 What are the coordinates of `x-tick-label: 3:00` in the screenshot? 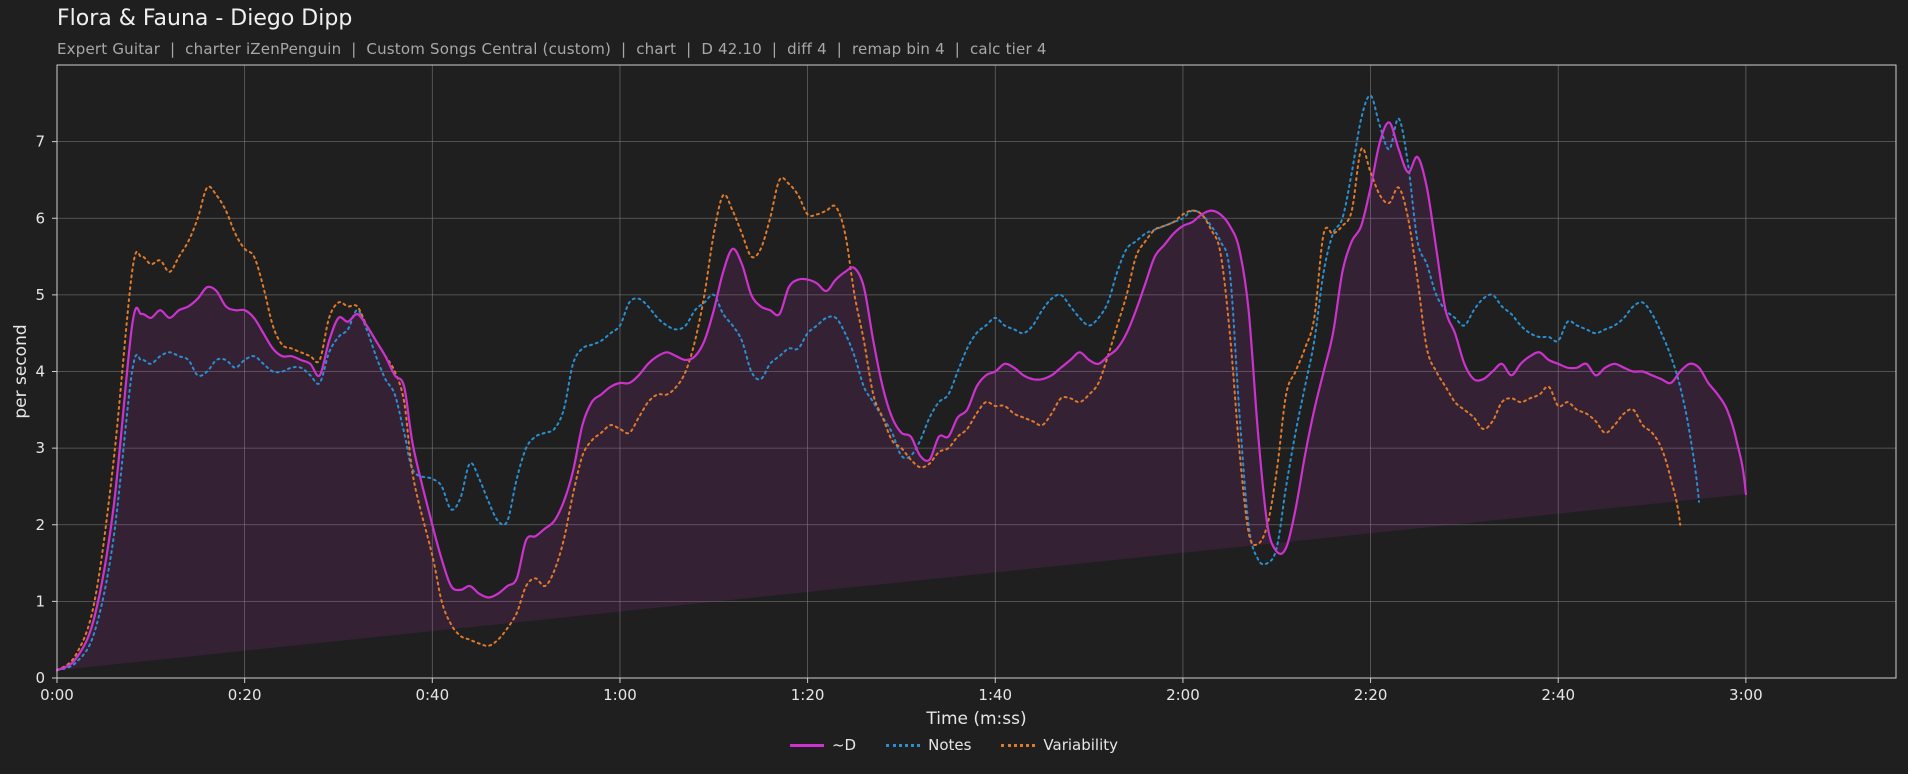 It's located at (1746, 695).